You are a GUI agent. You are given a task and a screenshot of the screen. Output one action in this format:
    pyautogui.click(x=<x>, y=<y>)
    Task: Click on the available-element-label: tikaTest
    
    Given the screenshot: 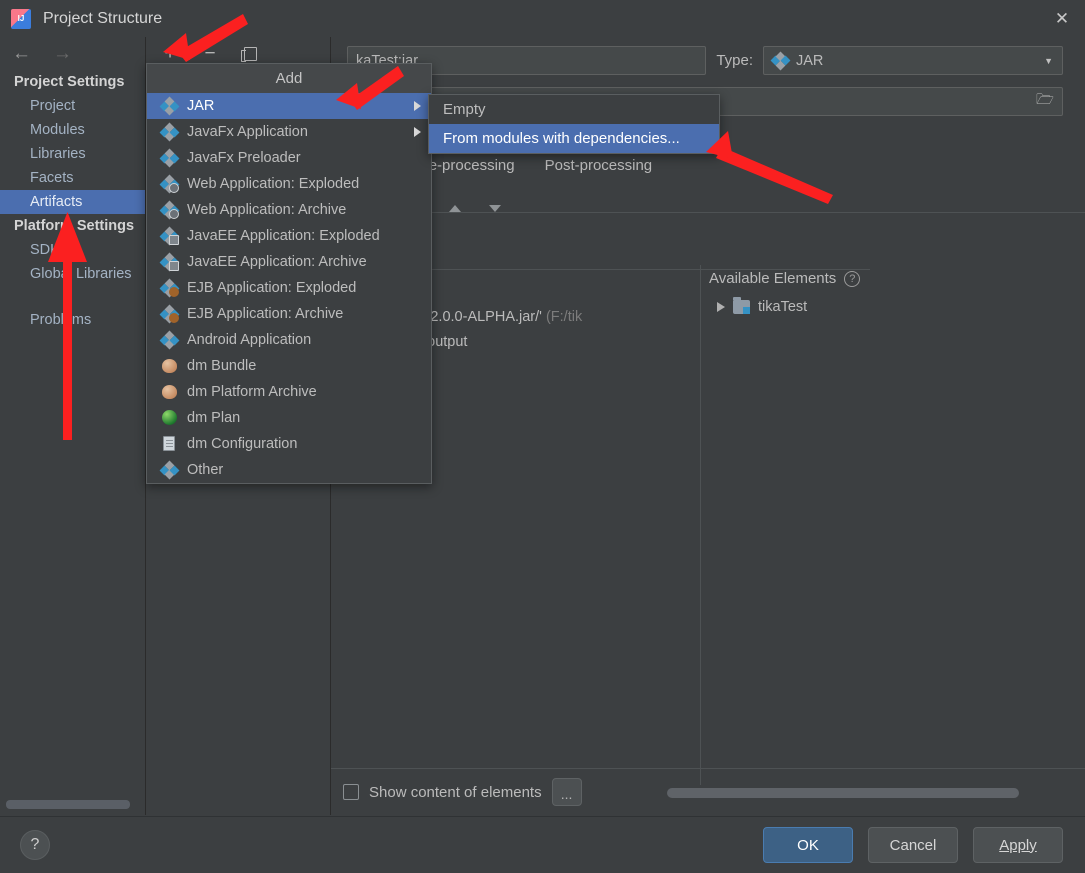 What is the action you would take?
    pyautogui.click(x=783, y=307)
    